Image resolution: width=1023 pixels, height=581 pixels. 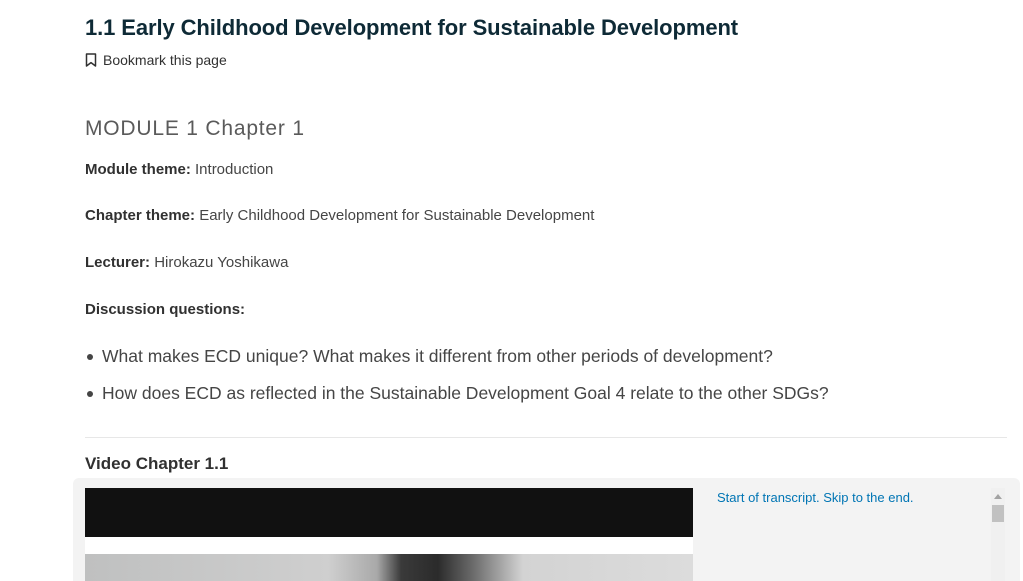 What do you see at coordinates (232, 169) in the screenshot?
I see `module-theme-value: Introduction` at bounding box center [232, 169].